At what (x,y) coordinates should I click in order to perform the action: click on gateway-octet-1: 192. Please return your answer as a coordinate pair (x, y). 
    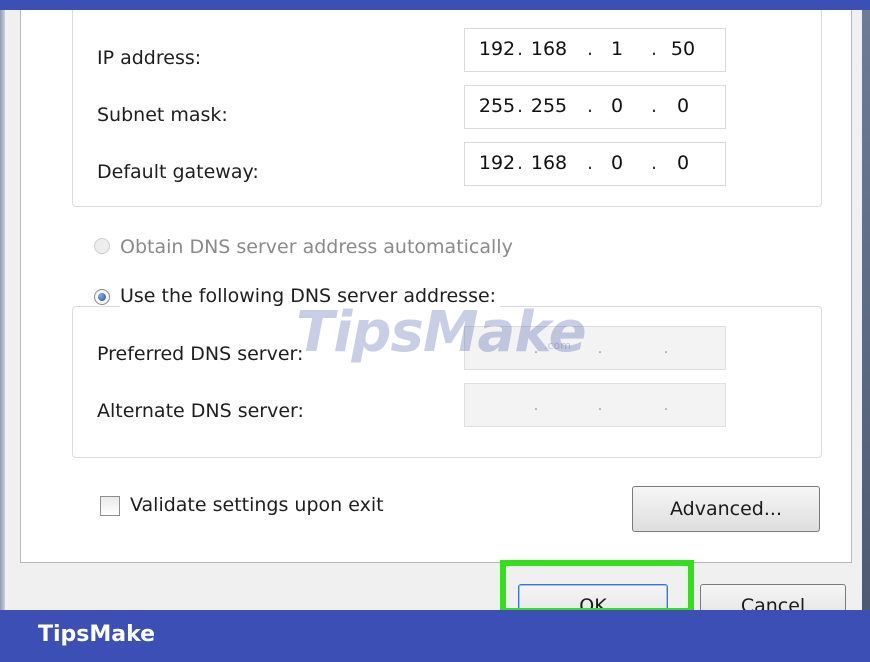
    Looking at the image, I should click on (497, 163).